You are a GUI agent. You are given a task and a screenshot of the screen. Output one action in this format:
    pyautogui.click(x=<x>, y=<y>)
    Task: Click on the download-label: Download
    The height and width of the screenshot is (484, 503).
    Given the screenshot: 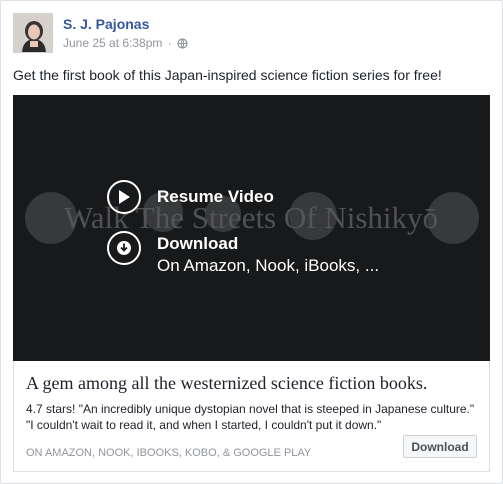 What is the action you would take?
    pyautogui.click(x=198, y=243)
    